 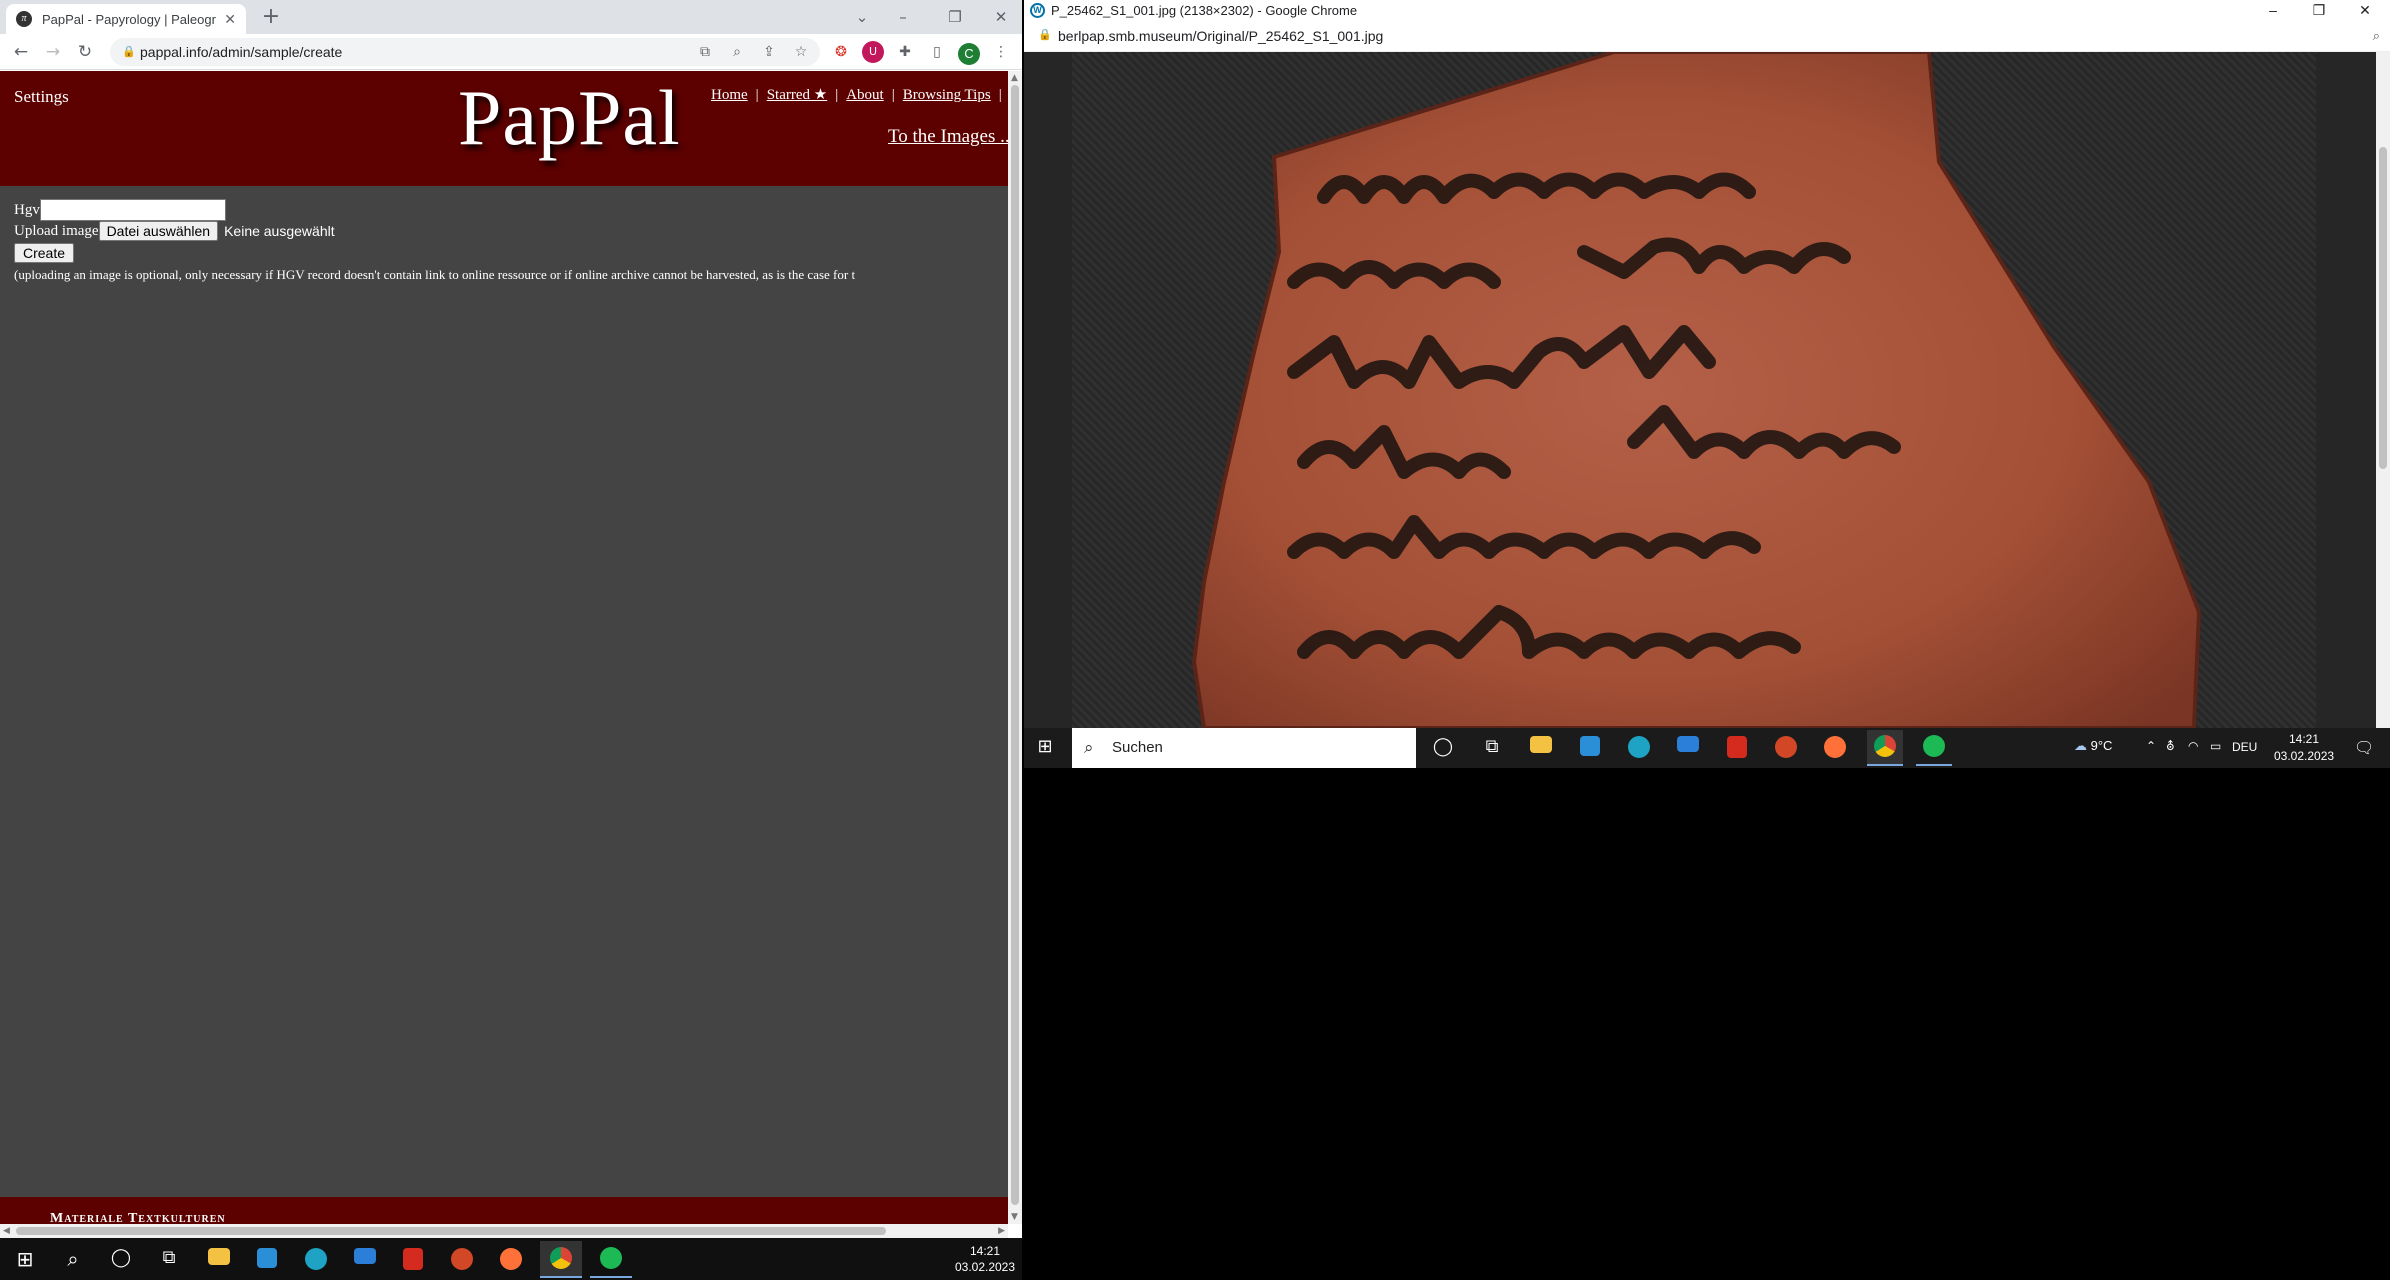 I want to click on translate-icon: ⧉, so click(x=705, y=52).